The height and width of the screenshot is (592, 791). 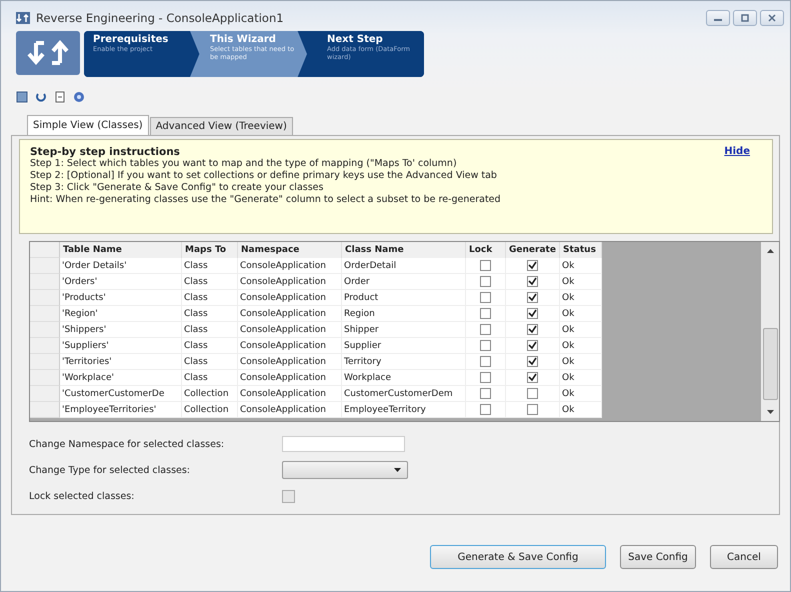 I want to click on help-icon, so click(x=79, y=97).